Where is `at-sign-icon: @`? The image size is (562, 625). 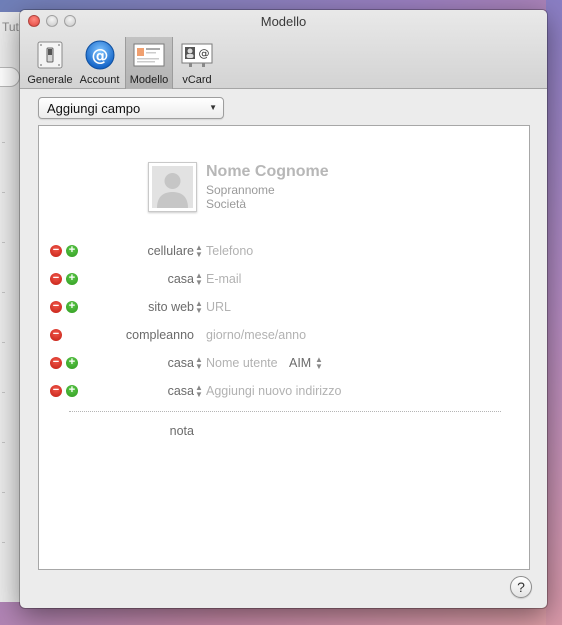 at-sign-icon: @ is located at coordinates (100, 55).